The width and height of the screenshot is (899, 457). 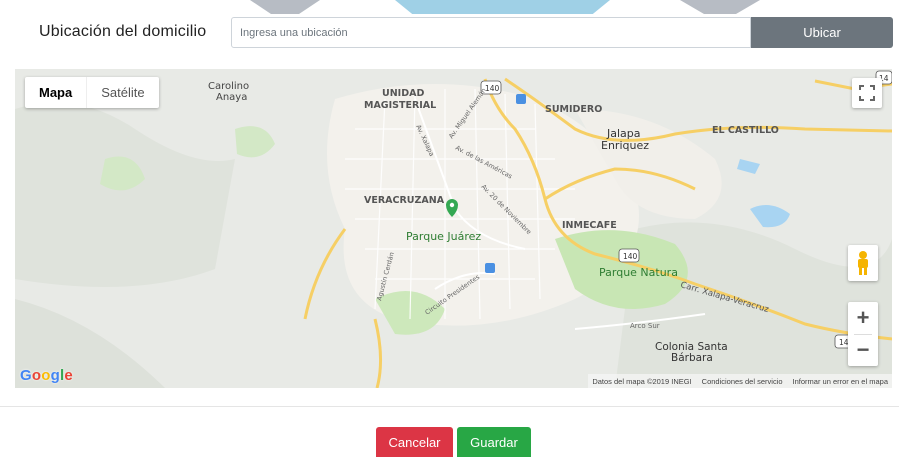 I want to click on location-input, so click(x=491, y=32).